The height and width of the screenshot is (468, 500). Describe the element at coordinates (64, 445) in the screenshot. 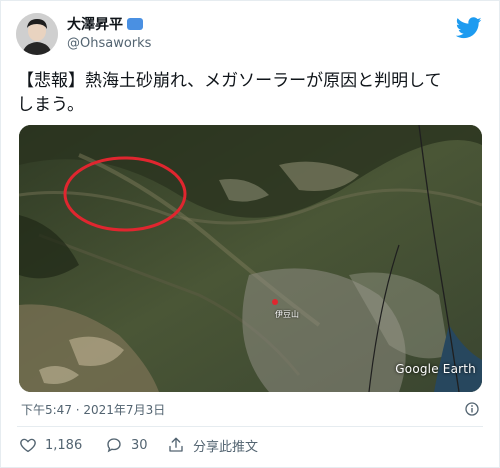

I see `like-count: 1,186` at that location.